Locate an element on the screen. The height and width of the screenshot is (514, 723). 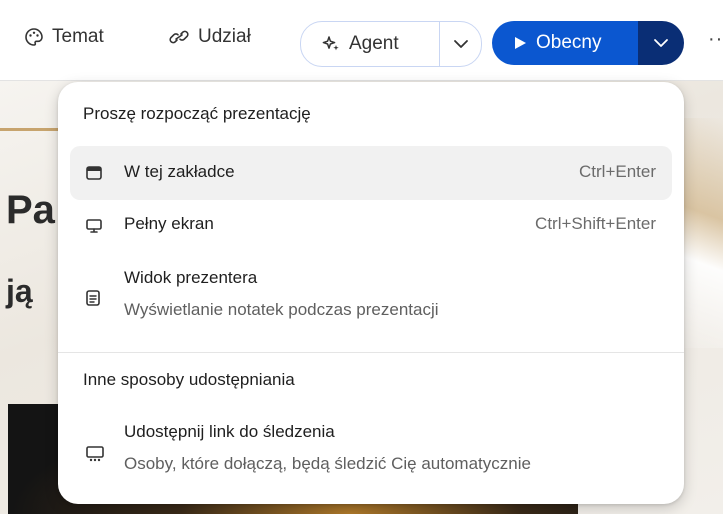
menu-heading-share: Inne sposoby udostępniania is located at coordinates (189, 379).